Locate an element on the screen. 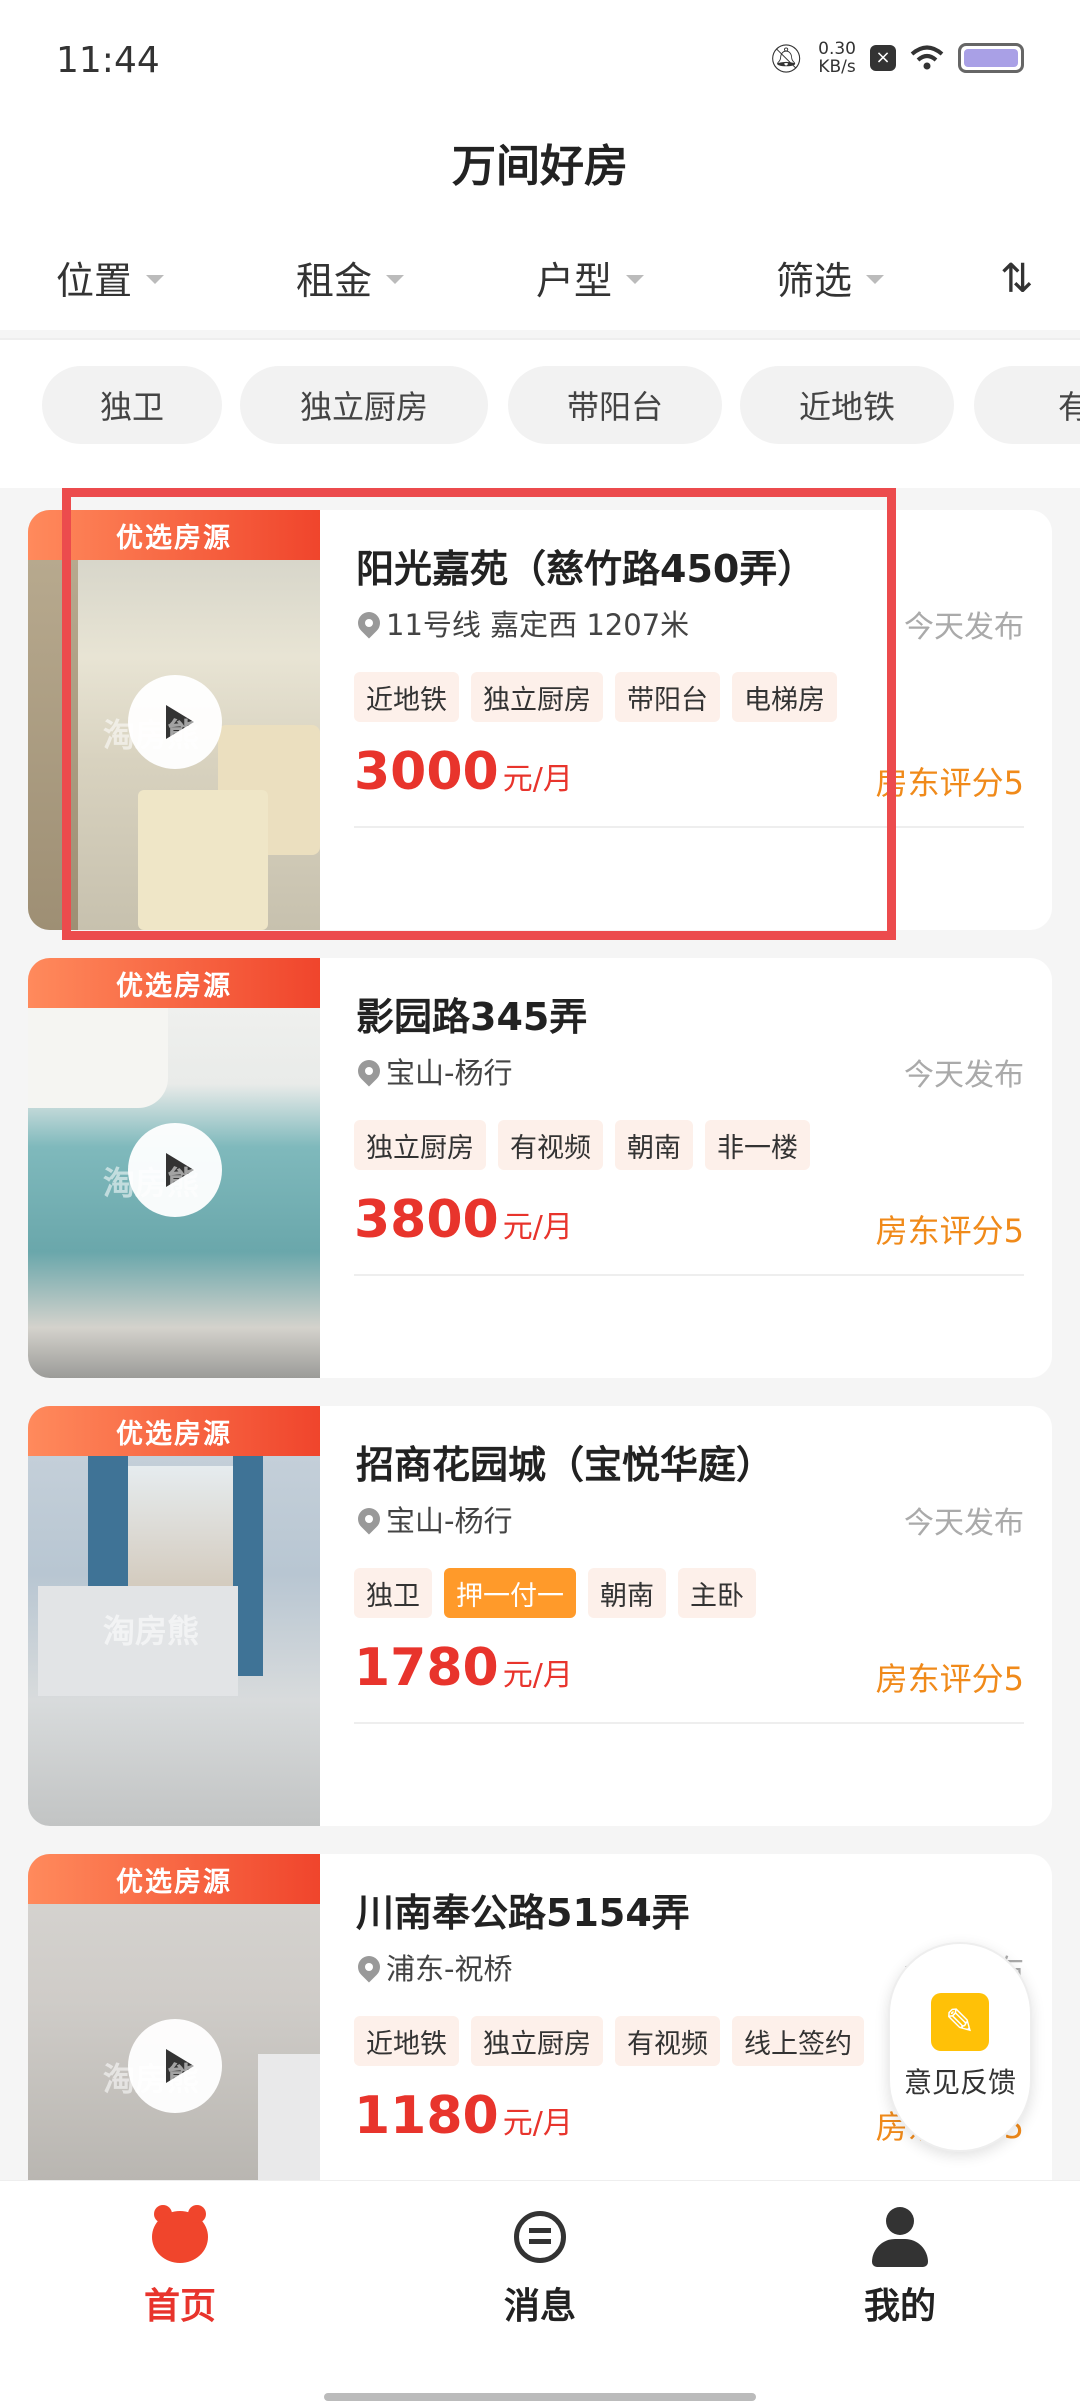  message-icon is located at coordinates (540, 2237).